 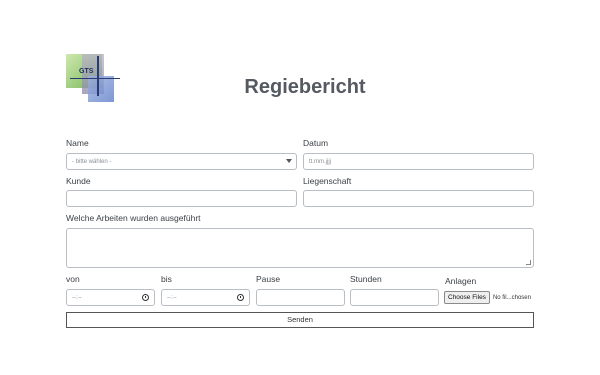 I want to click on name-select: - bitte wählen -, so click(x=181, y=161).